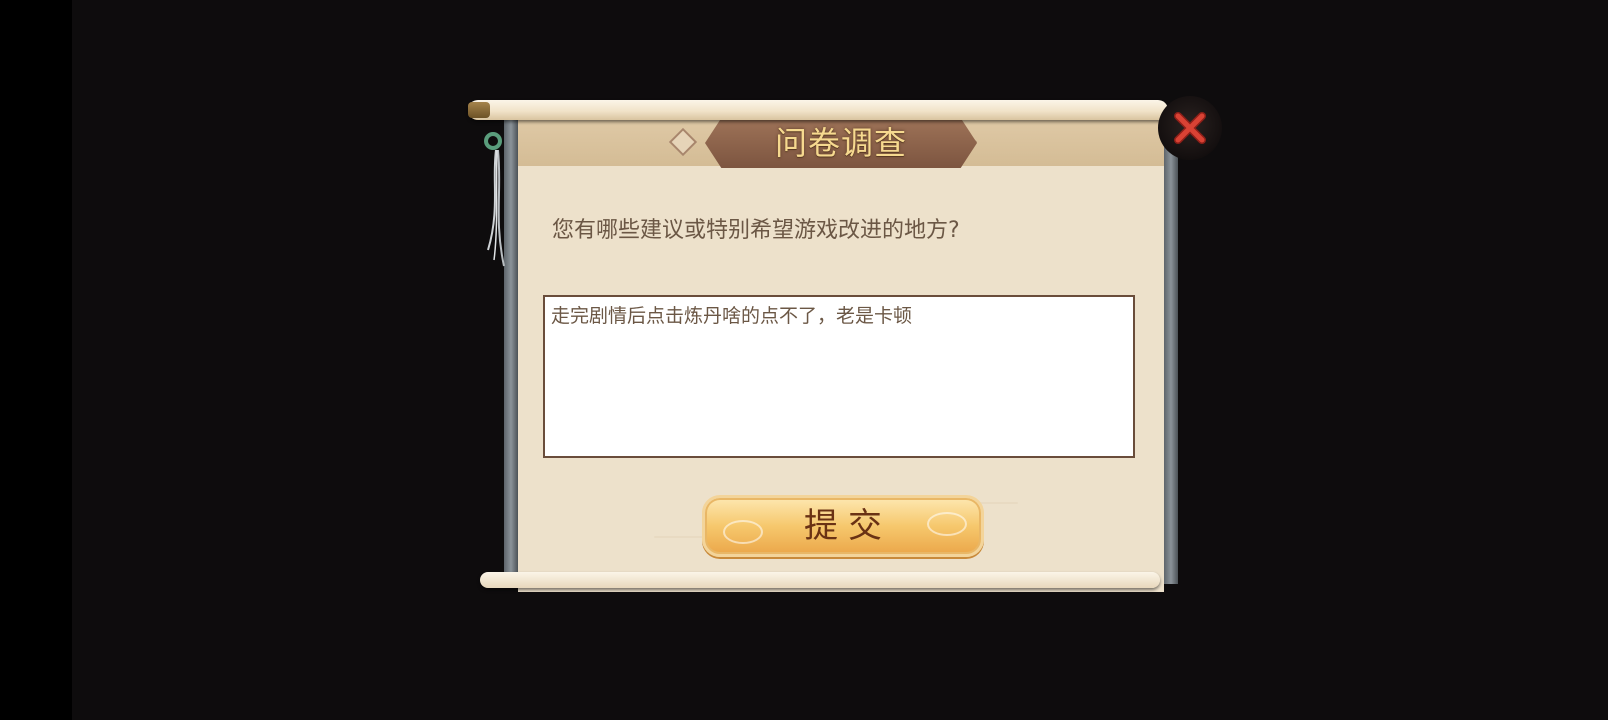 The width and height of the screenshot is (1608, 720). Describe the element at coordinates (511, 350) in the screenshot. I see `scroll-side-left` at that location.